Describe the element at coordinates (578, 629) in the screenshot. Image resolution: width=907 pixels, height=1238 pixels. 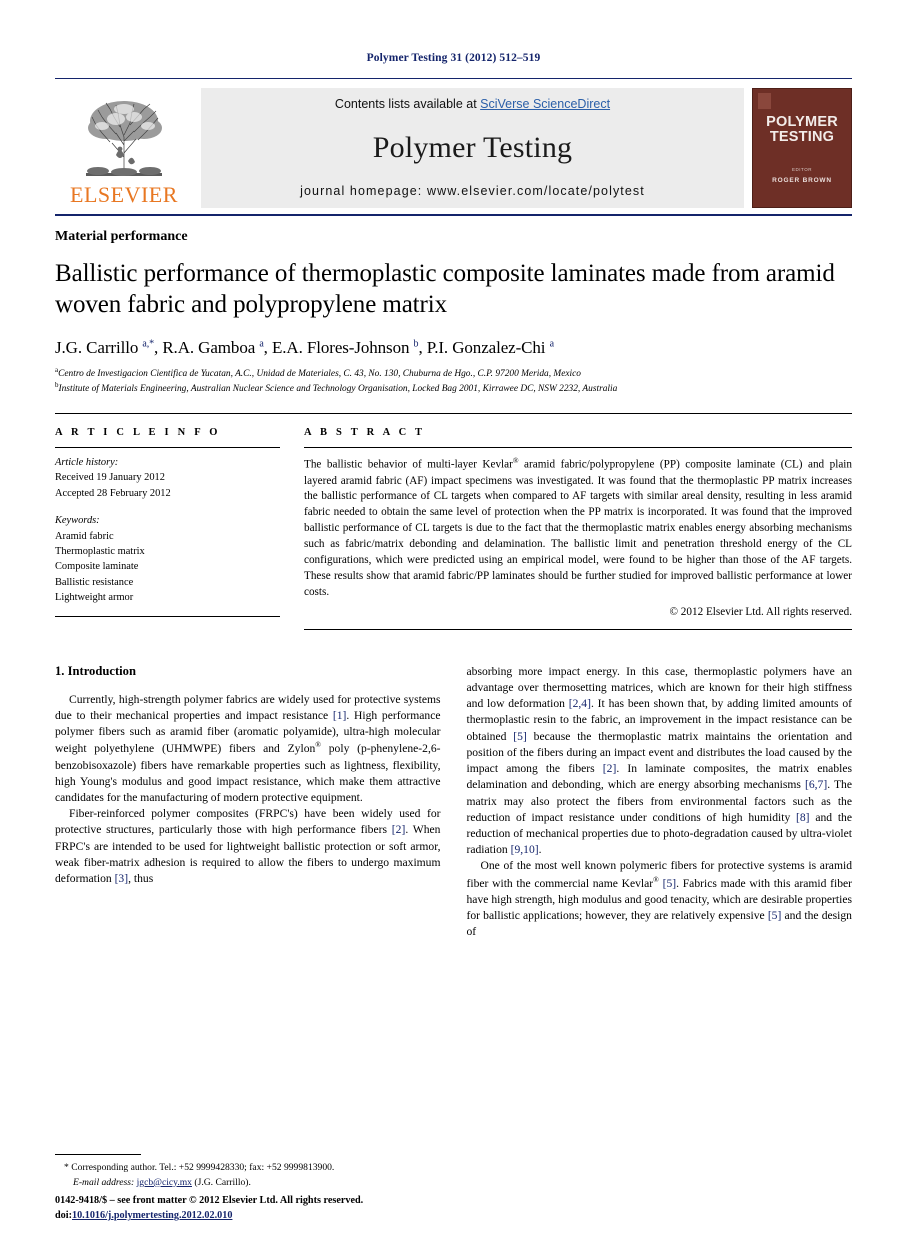
I see `abstract-bottom-rule` at that location.